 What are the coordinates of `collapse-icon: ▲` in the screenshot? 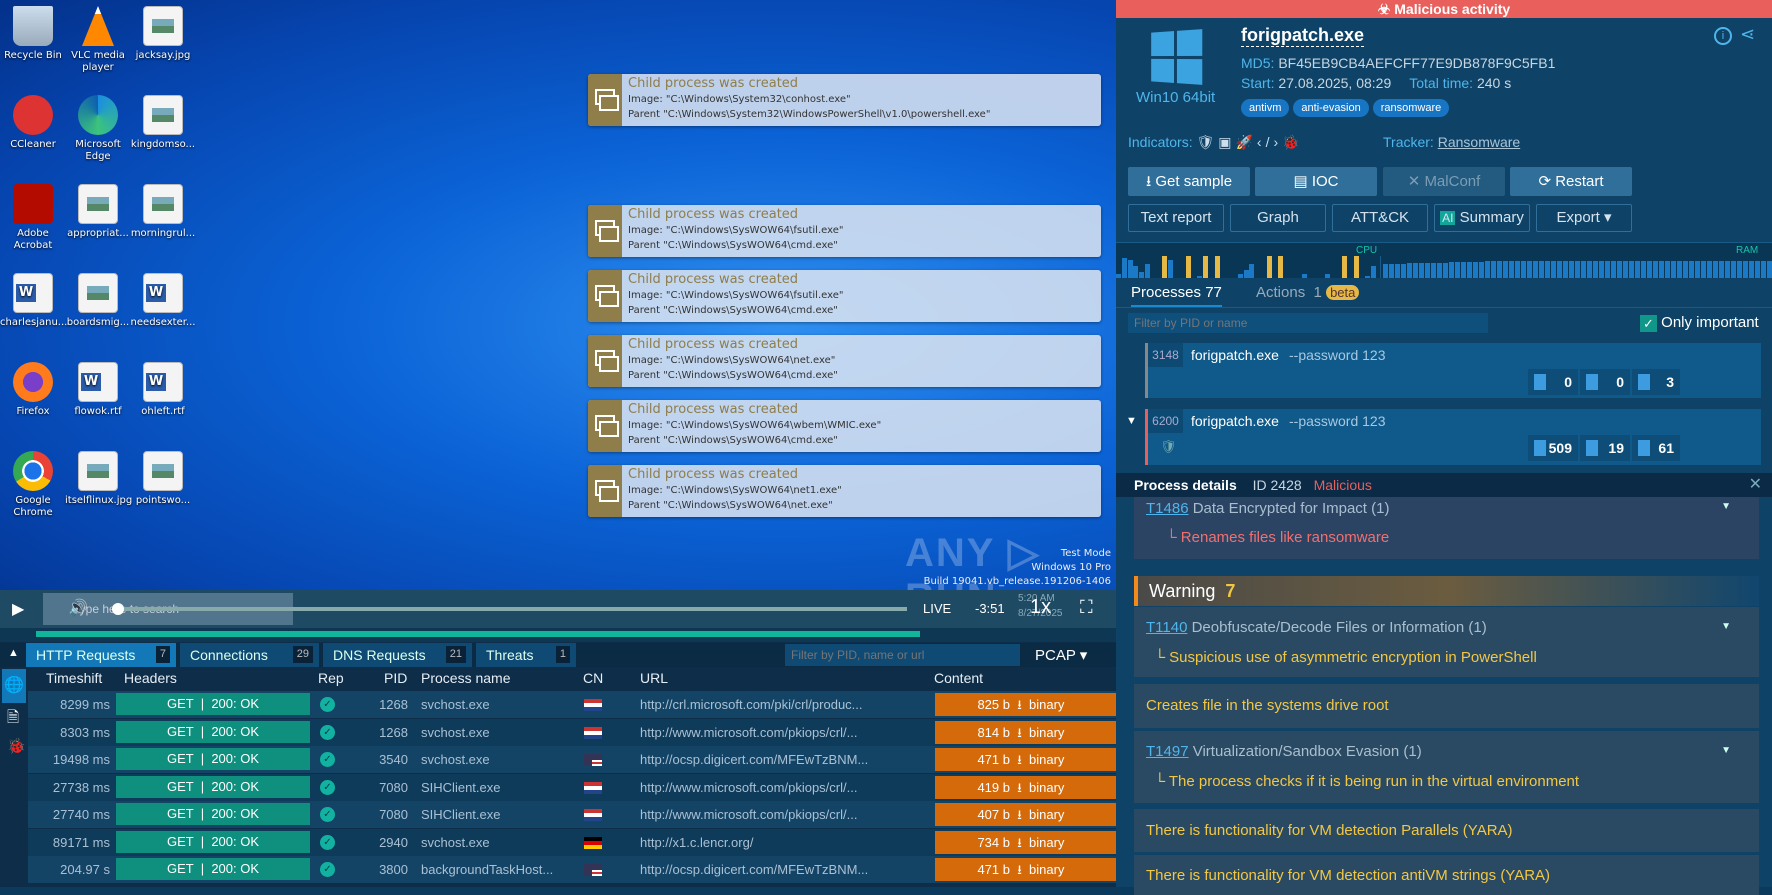 It's located at (13, 653).